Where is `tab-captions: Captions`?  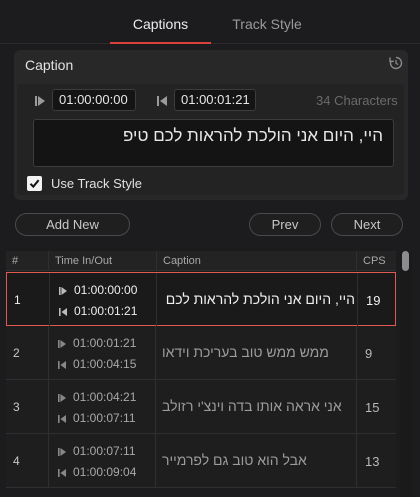 tab-captions: Captions is located at coordinates (160, 22).